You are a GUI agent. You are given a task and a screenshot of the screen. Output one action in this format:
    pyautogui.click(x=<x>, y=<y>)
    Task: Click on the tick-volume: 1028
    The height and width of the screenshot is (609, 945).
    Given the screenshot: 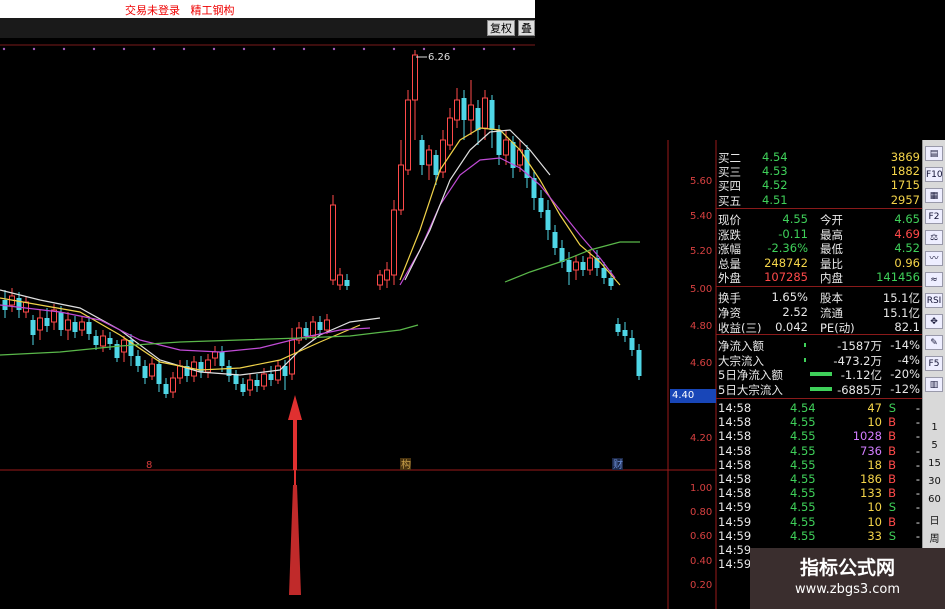 What is the action you would take?
    pyautogui.click(x=867, y=436)
    